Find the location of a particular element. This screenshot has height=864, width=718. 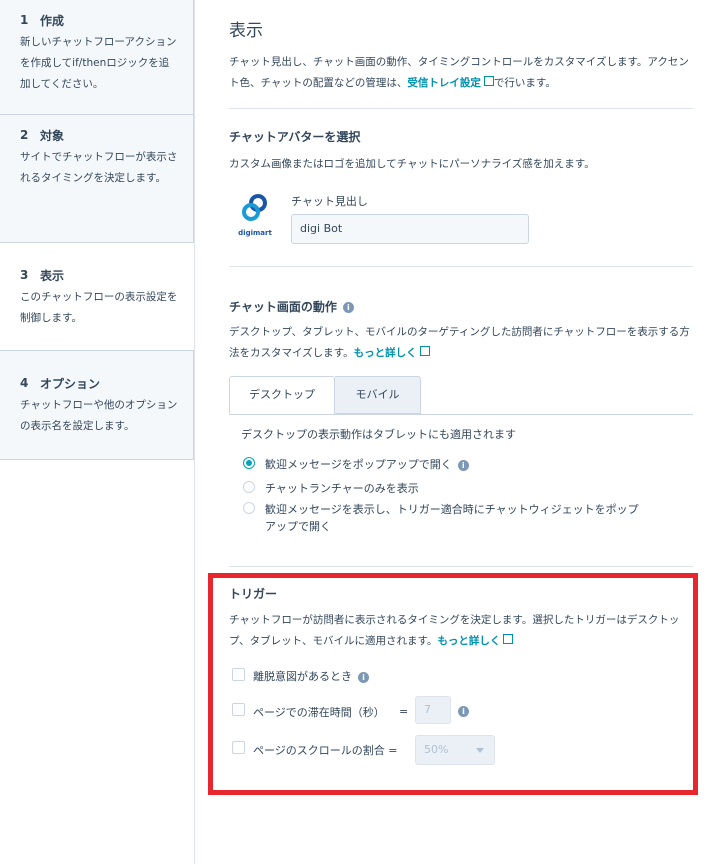

learn-more-link: もっと詳しく is located at coordinates (385, 353).